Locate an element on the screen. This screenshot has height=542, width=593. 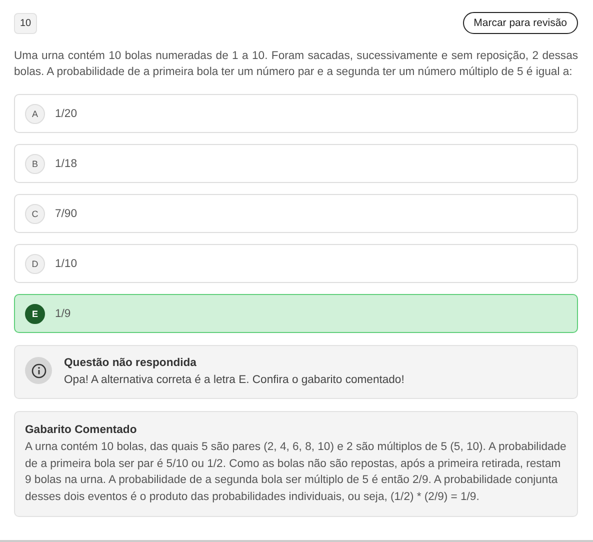
question-number: 10 is located at coordinates (26, 23).